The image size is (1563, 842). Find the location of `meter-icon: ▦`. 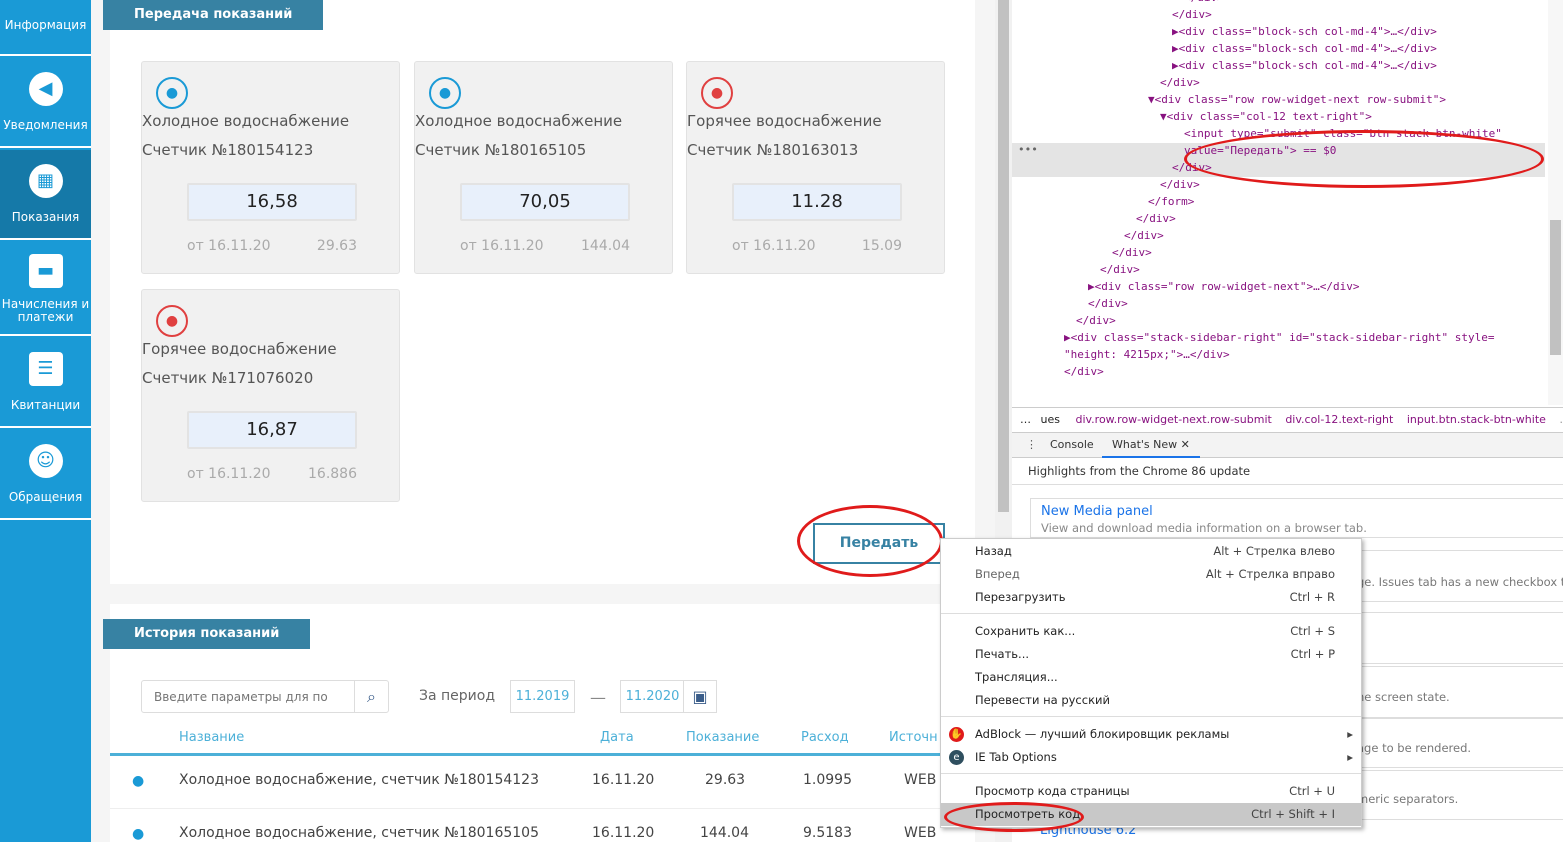

meter-icon: ▦ is located at coordinates (45, 181).